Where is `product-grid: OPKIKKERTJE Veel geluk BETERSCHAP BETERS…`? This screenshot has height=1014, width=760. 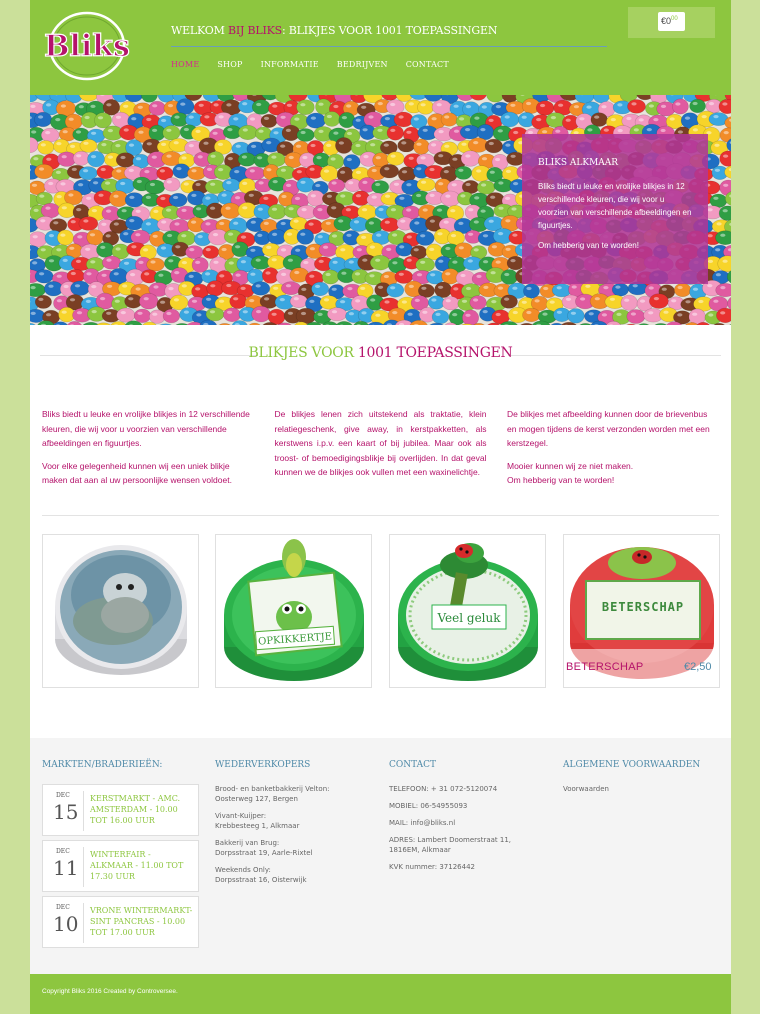
product-grid: OPKIKKERTJE Veel geluk BETERSCHAP BETERS… is located at coordinates (381, 611).